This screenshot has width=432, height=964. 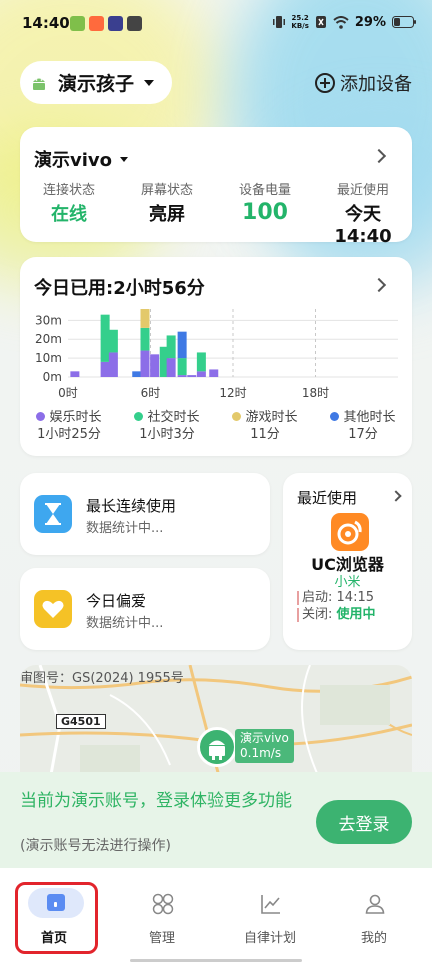 I want to click on x-tick-label: 0时, so click(x=68, y=393).